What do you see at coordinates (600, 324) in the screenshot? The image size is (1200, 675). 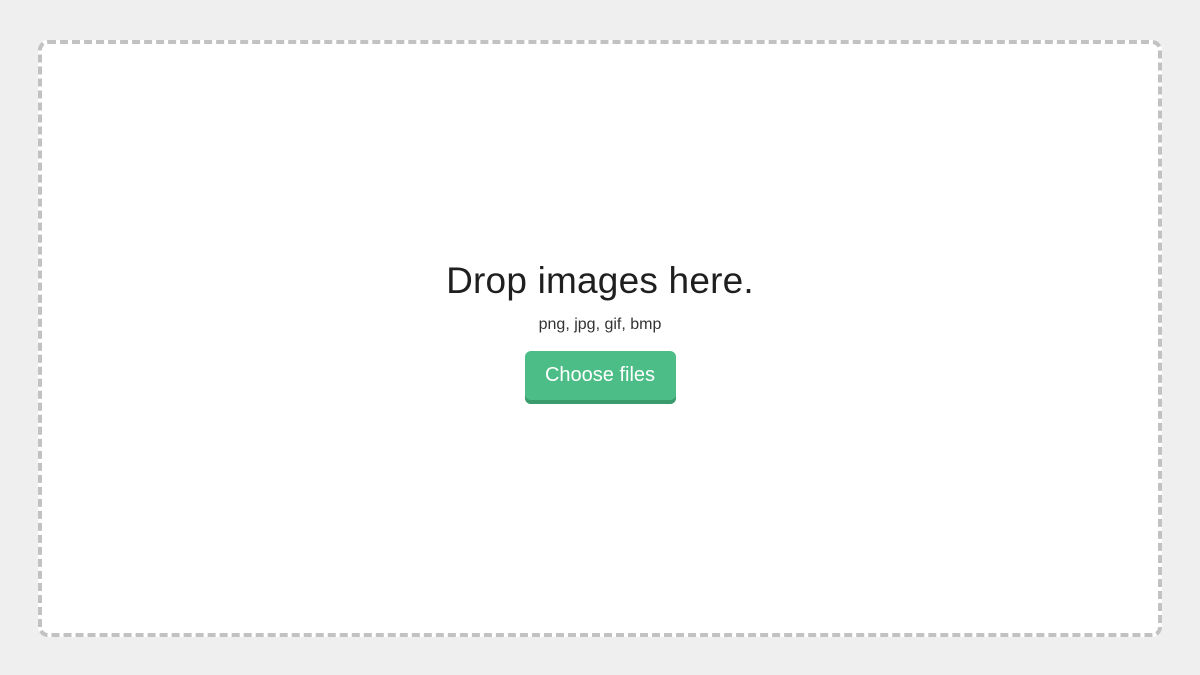 I see `accepted-formats-text: png, jpg, gif, bmp` at bounding box center [600, 324].